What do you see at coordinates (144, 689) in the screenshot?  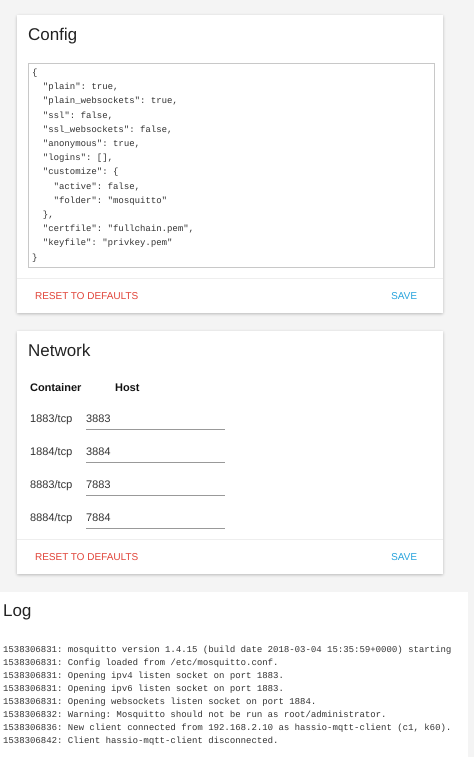 I see `log-line: 1538306831: Opening ipv6 listen socket on port 1883.` at bounding box center [144, 689].